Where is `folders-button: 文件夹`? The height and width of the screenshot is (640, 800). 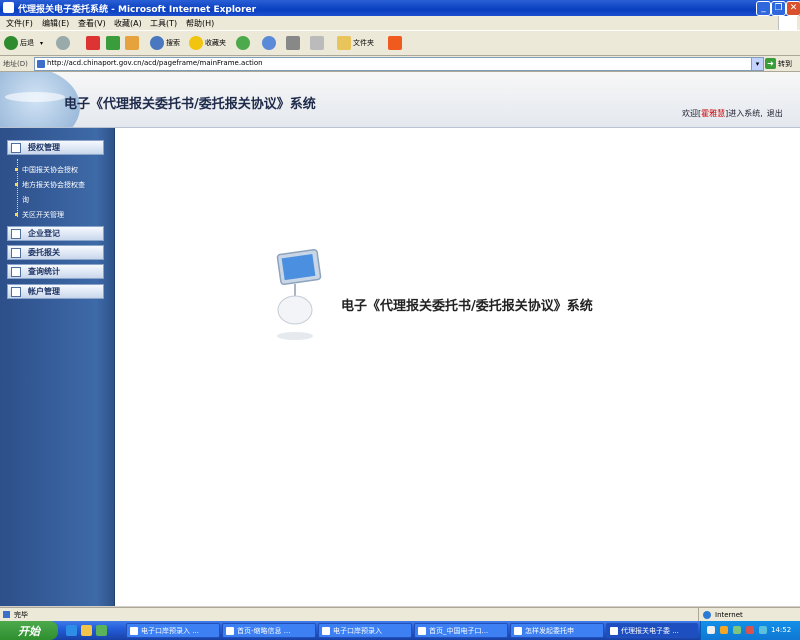
folders-button: 文件夹 is located at coordinates (355, 43).